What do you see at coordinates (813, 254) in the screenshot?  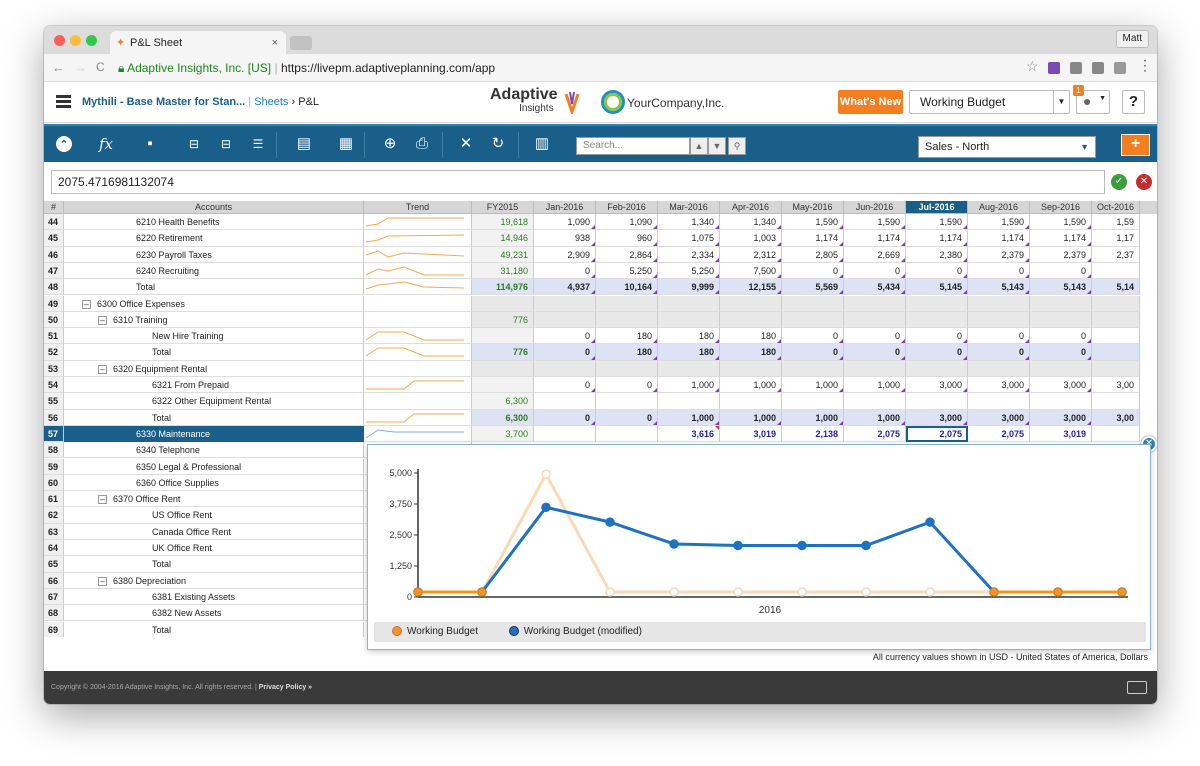 I see `month-cell: 2,805` at bounding box center [813, 254].